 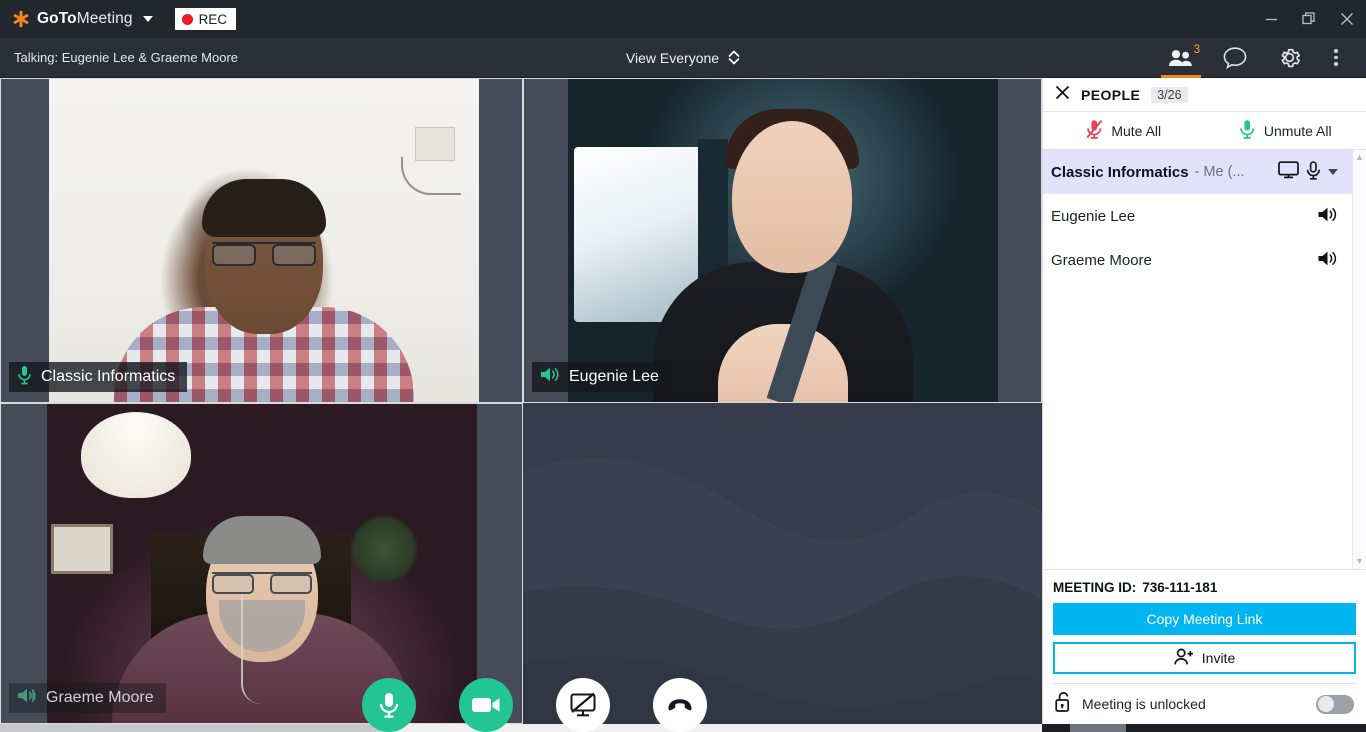 I want to click on settings-button, so click(x=1289, y=58).